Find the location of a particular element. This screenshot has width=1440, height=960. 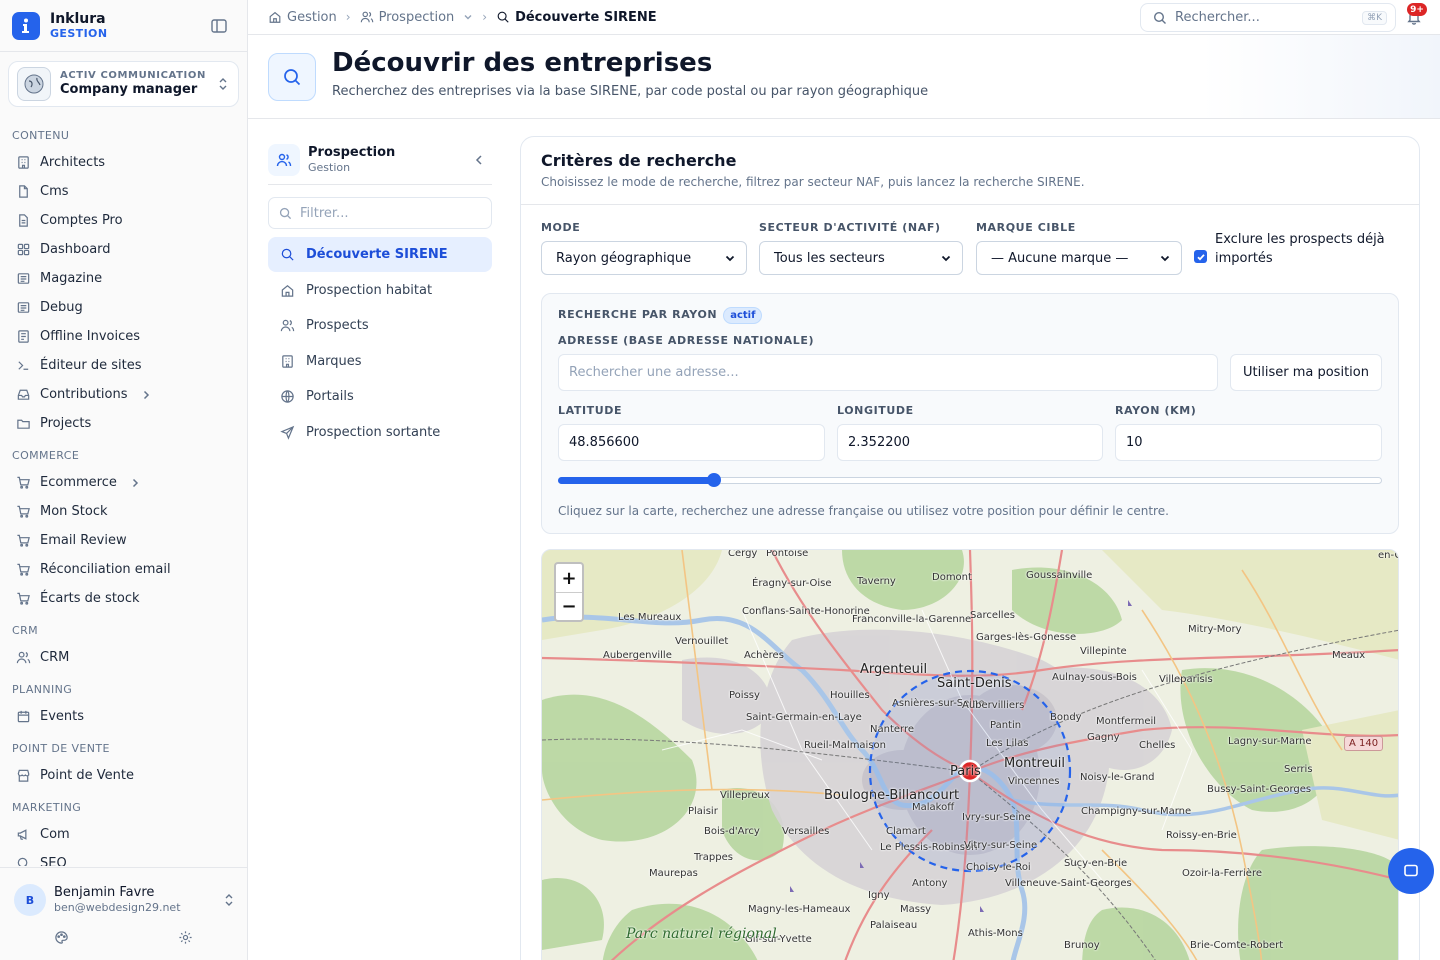

brand-value: — Aucune marque — is located at coordinates (1060, 258).